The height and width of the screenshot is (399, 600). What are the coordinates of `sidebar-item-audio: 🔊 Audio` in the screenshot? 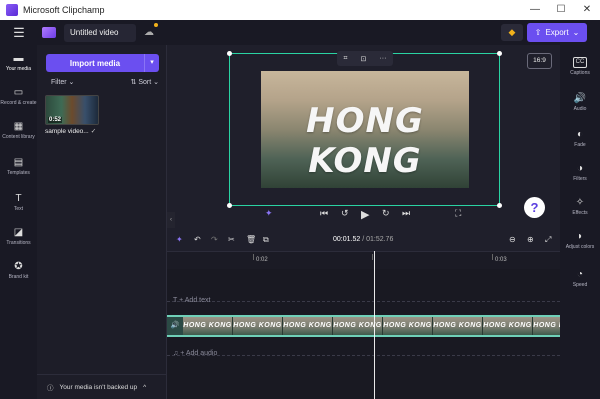 It's located at (580, 102).